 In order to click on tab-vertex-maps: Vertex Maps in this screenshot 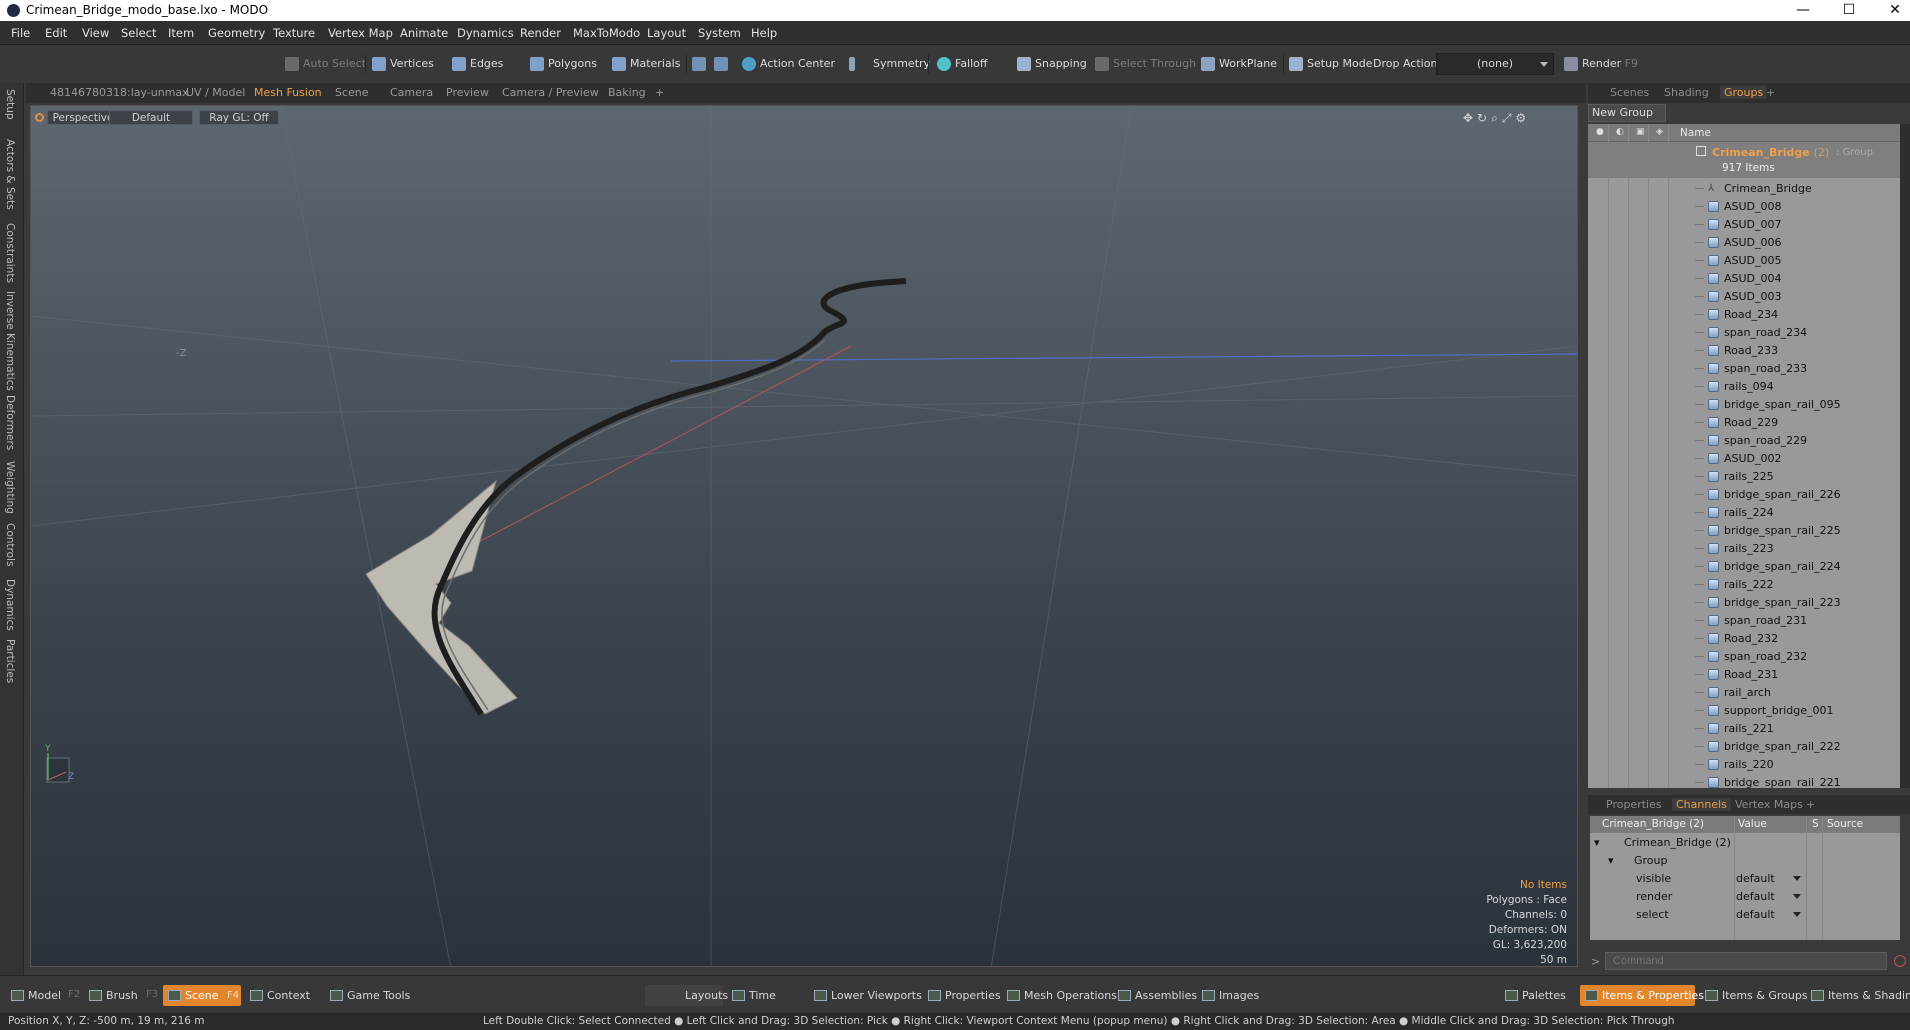, I will do `click(1769, 804)`.